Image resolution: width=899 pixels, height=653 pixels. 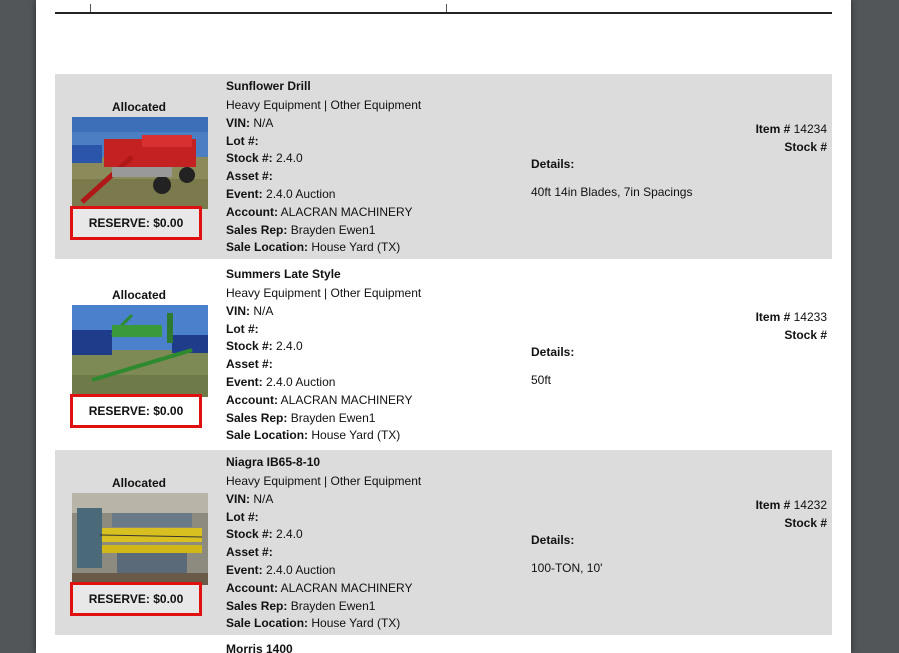 I want to click on item-title: Niagra IB65-8-10, so click(x=273, y=462).